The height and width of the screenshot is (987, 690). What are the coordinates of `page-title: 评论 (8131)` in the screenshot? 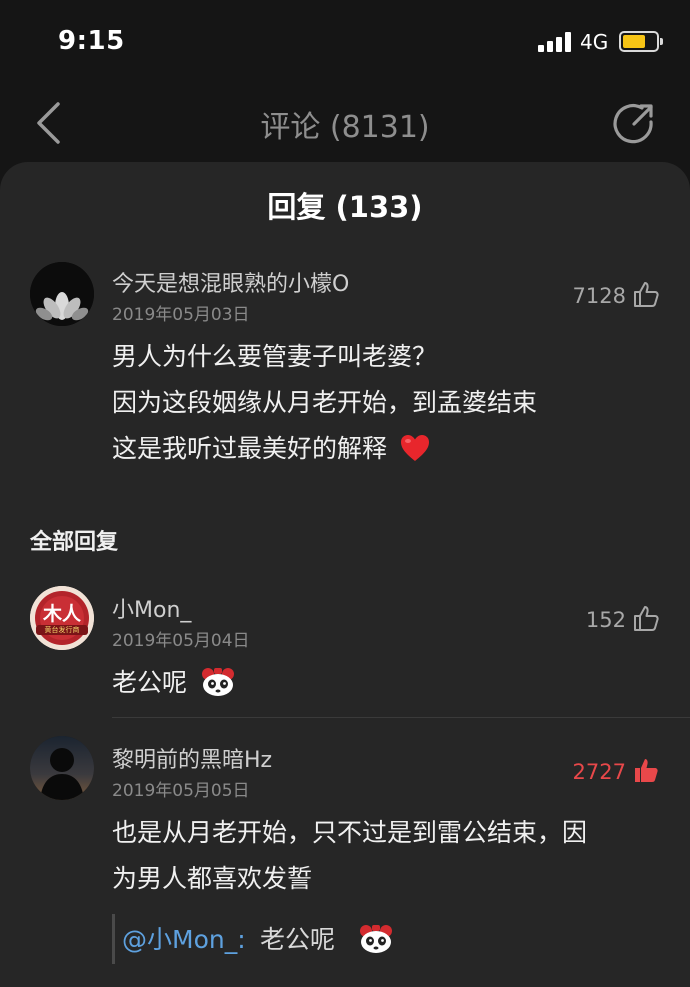 It's located at (345, 127).